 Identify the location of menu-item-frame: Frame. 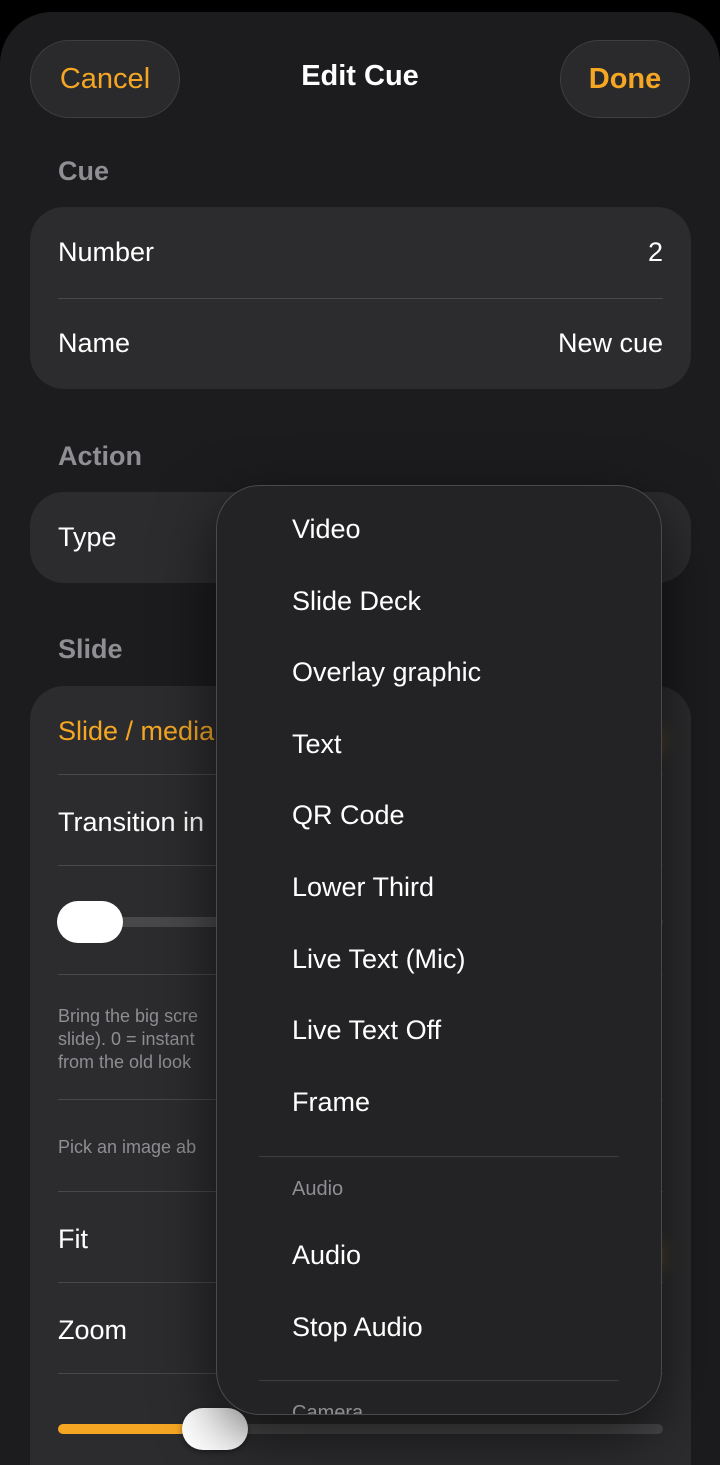
(331, 1102).